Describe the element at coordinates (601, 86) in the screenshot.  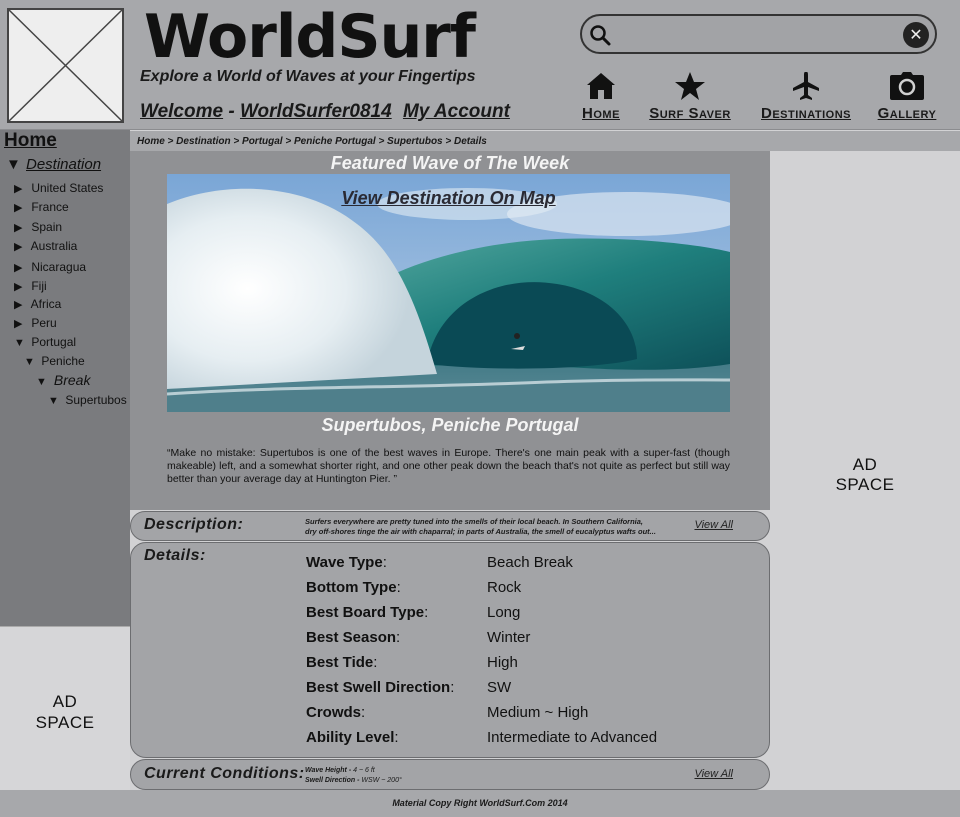
I see `home-icon` at that location.